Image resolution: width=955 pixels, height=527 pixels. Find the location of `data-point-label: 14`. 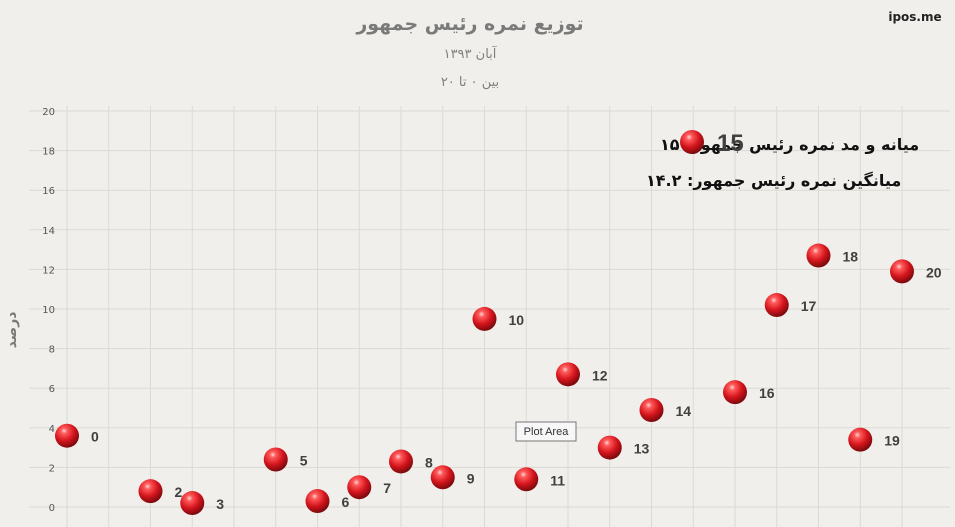

data-point-label: 14 is located at coordinates (684, 411).